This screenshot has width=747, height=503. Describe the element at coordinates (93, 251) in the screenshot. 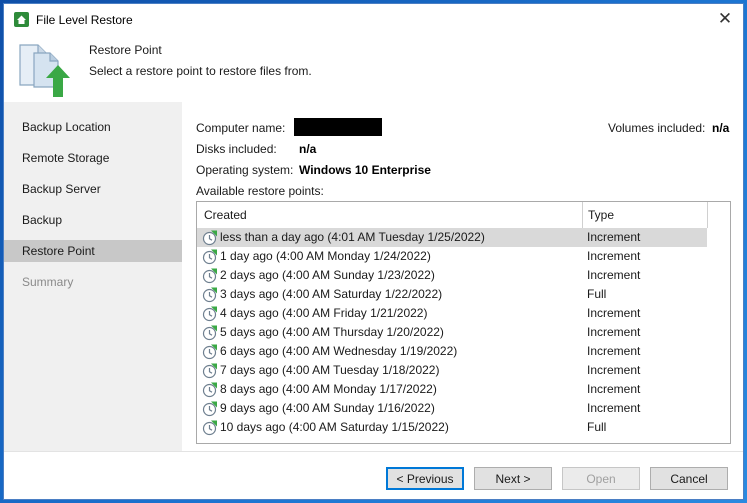

I see `step-restore-point: Restore Point` at that location.